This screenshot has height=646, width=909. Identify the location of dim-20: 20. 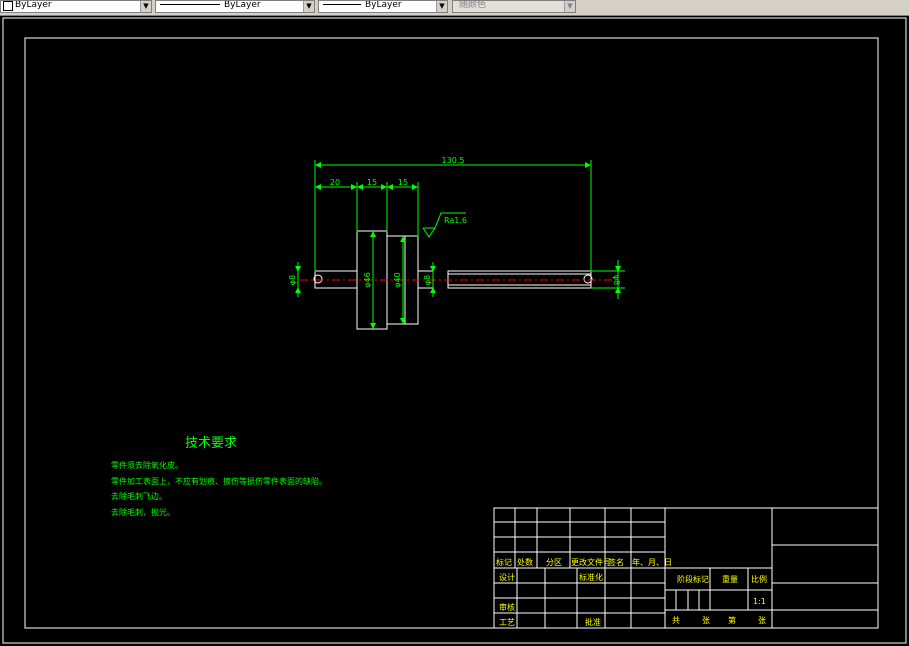
(335, 182).